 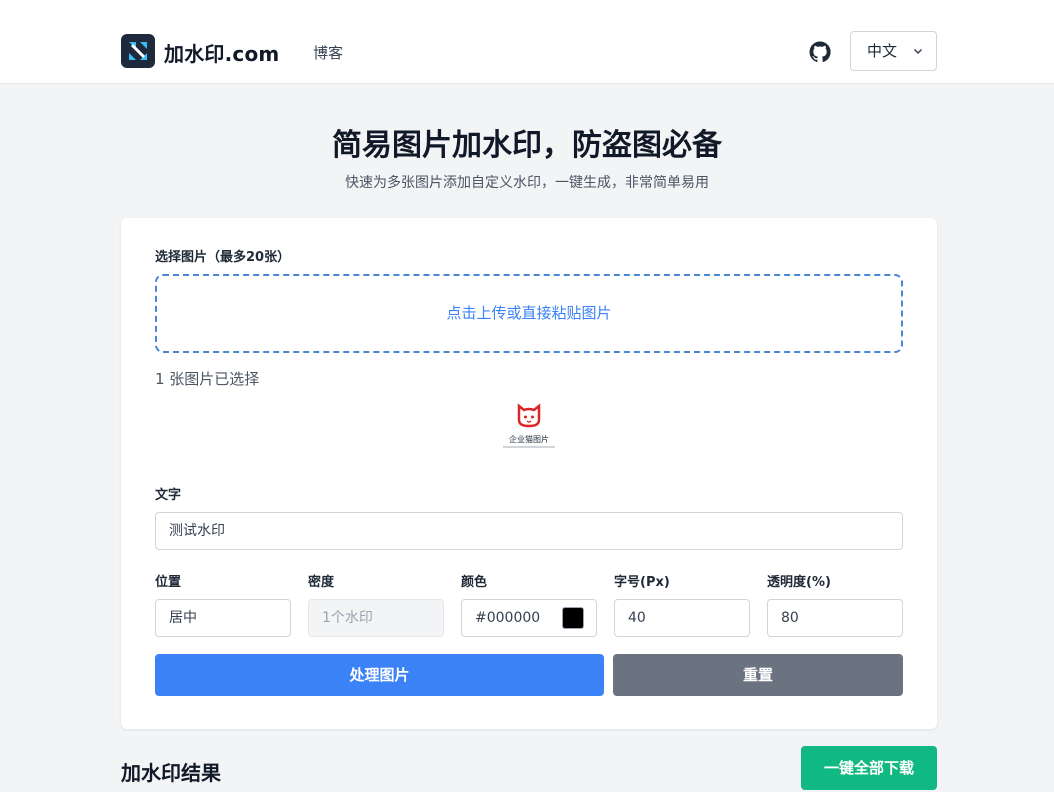 What do you see at coordinates (820, 52) in the screenshot?
I see `github-icon` at bounding box center [820, 52].